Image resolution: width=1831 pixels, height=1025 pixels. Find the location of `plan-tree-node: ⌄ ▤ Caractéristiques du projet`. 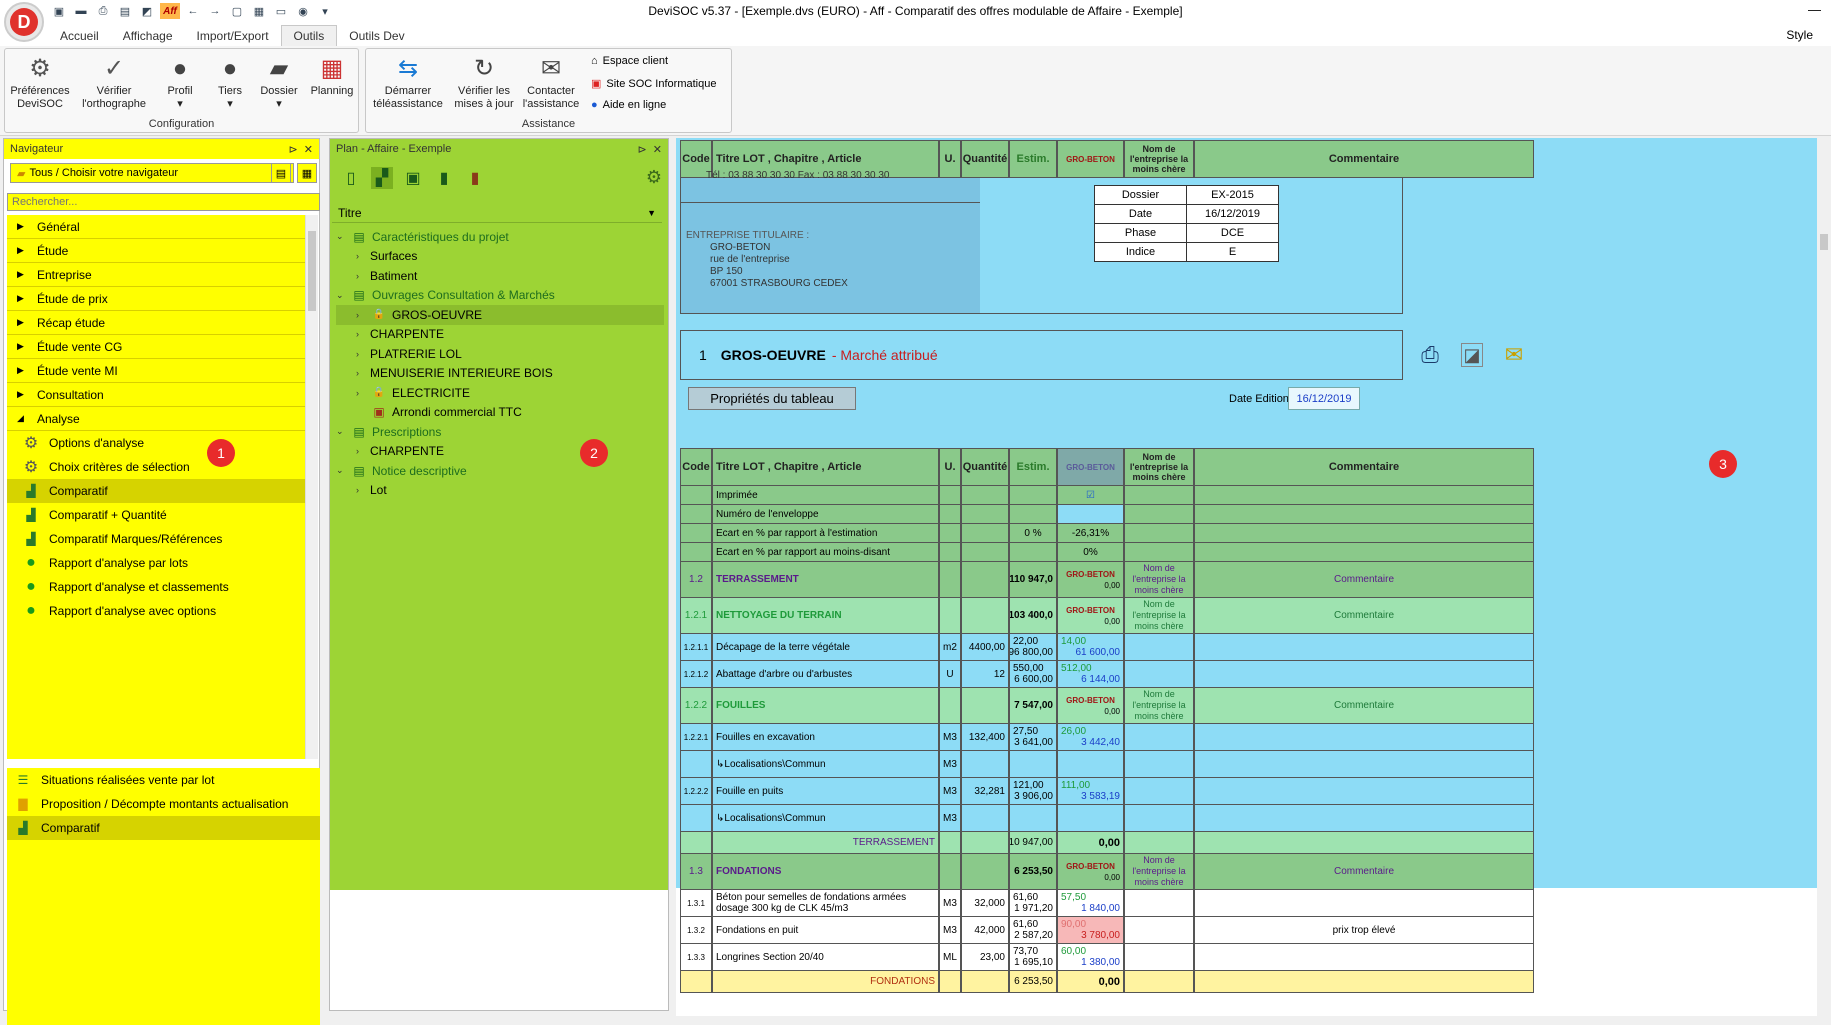

plan-tree-node: ⌄ ▤ Caractéristiques du projet is located at coordinates (500, 237).